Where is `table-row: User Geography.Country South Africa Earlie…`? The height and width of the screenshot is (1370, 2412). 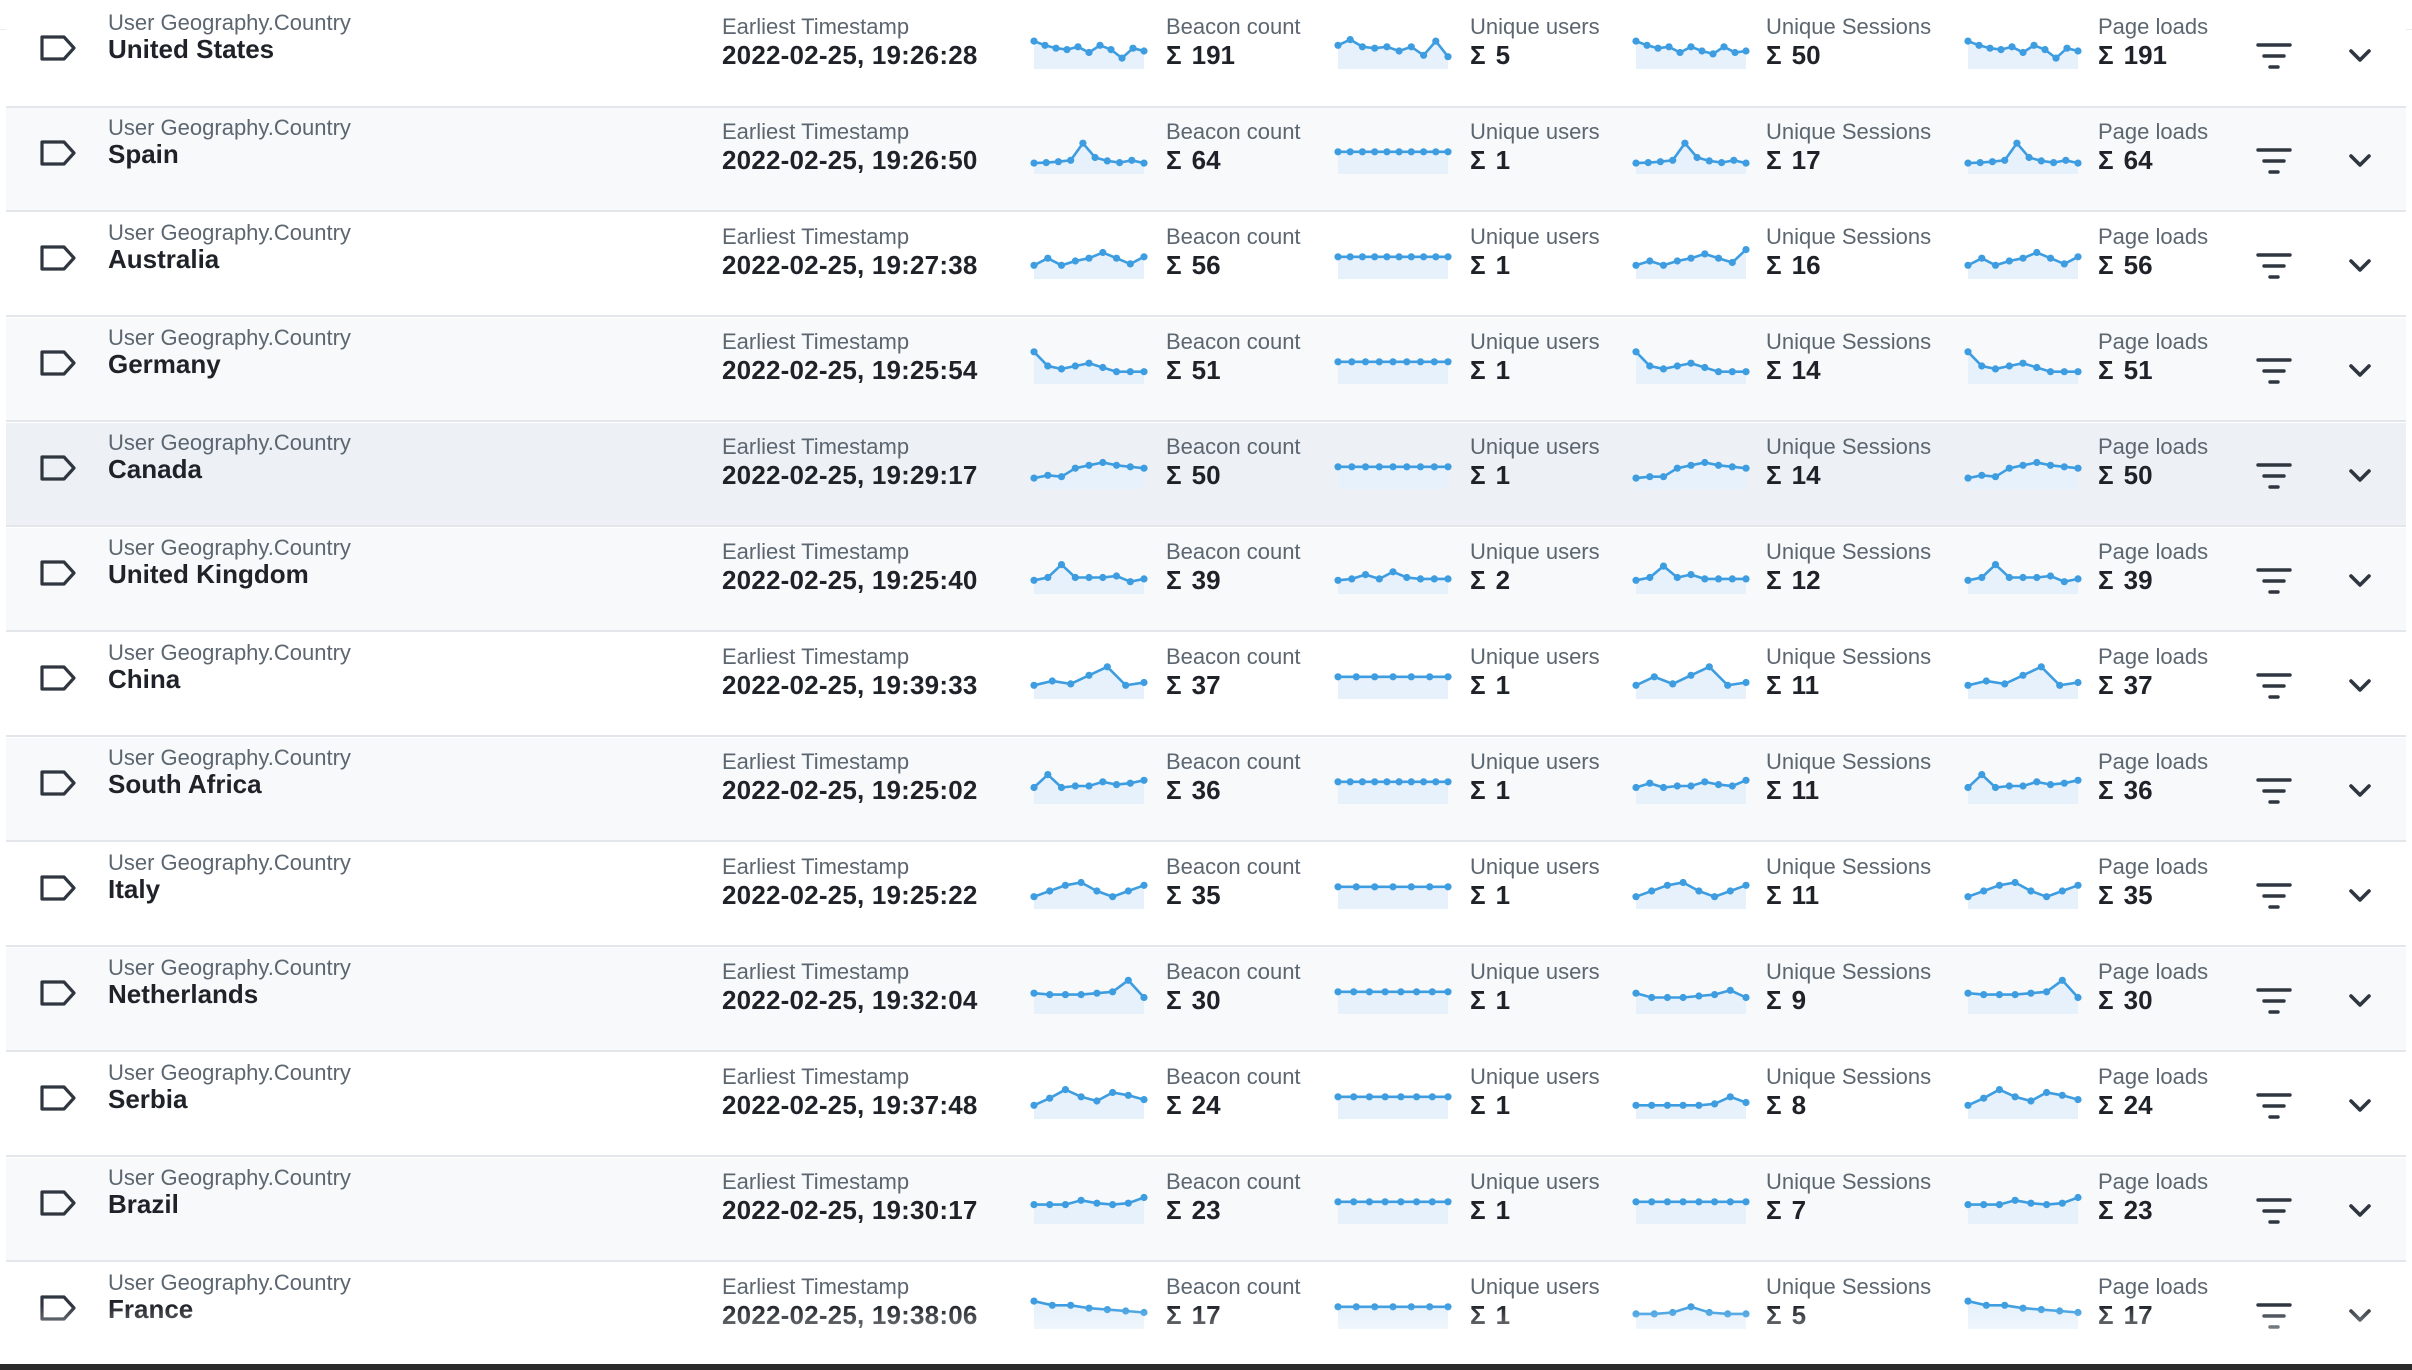
table-row: User Geography.Country South Africa Earlie… is located at coordinates (1206, 790).